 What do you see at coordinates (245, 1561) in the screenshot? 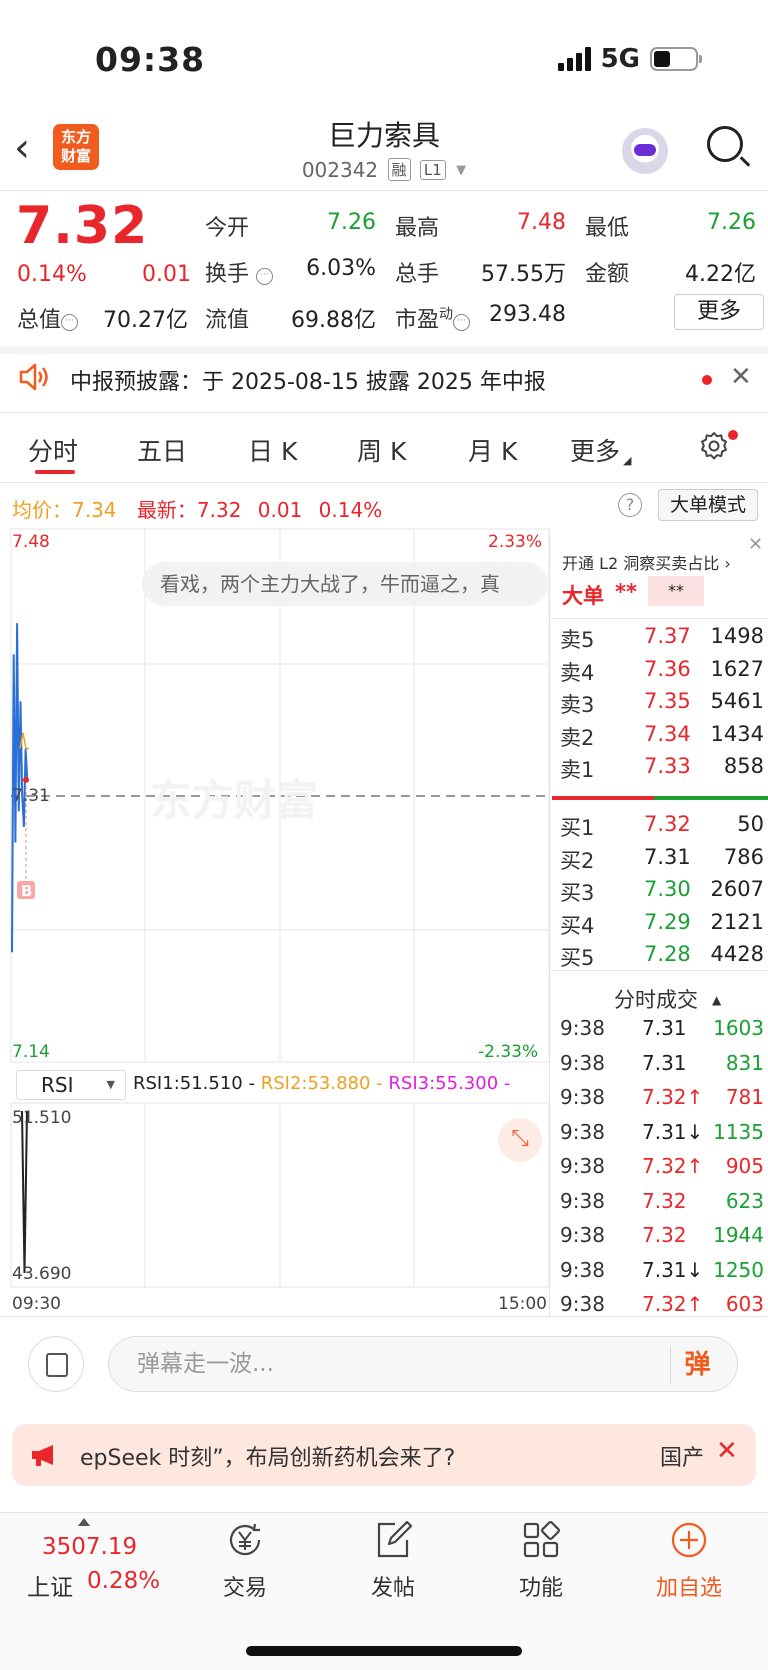
I see `nav-trade: 交易` at bounding box center [245, 1561].